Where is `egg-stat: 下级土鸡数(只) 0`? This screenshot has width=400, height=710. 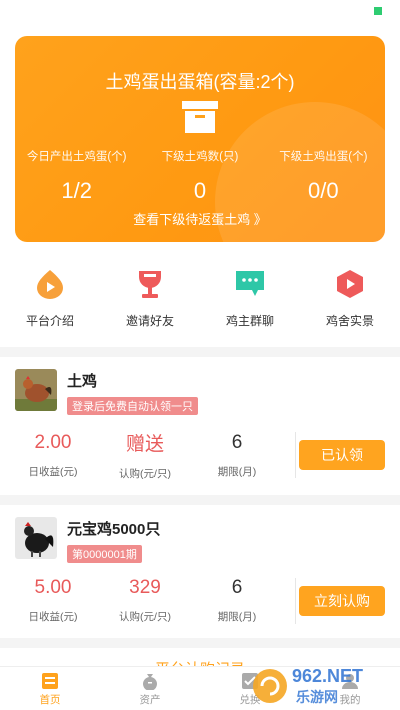
egg-stat: 下级土鸡数(只) 0 is located at coordinates (199, 176).